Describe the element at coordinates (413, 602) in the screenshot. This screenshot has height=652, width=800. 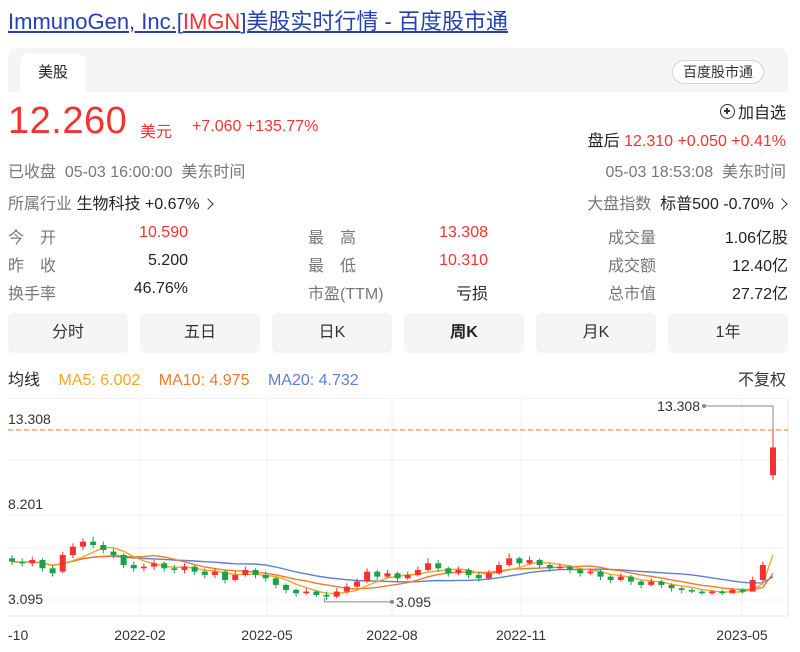
I see `min-price-label: 3.095` at that location.